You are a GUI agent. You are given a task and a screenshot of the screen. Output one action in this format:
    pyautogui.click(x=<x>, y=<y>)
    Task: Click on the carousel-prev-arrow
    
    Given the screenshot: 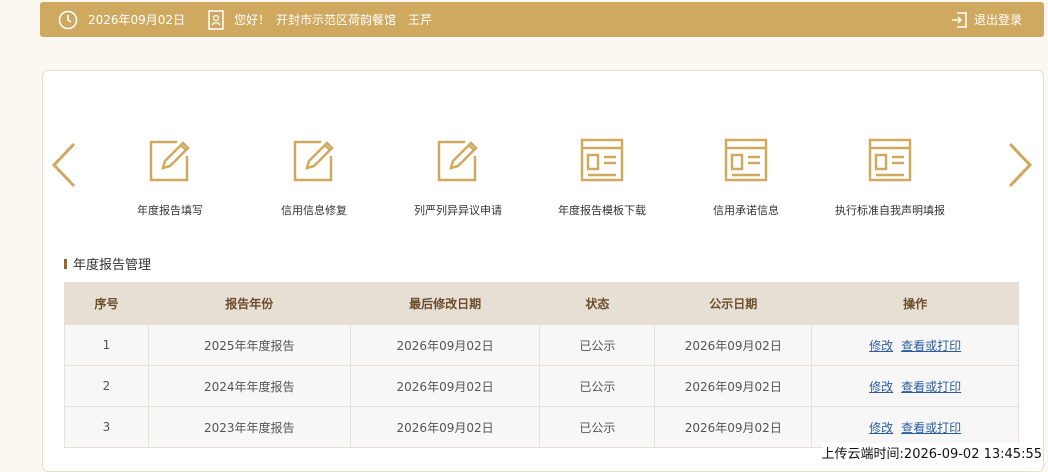 What is the action you would take?
    pyautogui.click(x=64, y=167)
    